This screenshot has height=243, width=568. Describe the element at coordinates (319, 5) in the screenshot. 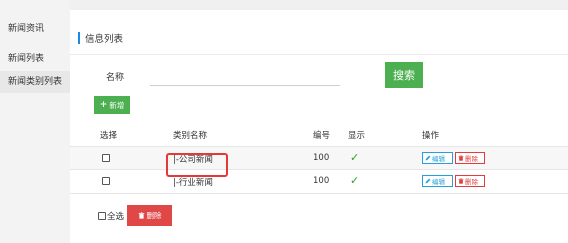

I see `top-strip` at that location.